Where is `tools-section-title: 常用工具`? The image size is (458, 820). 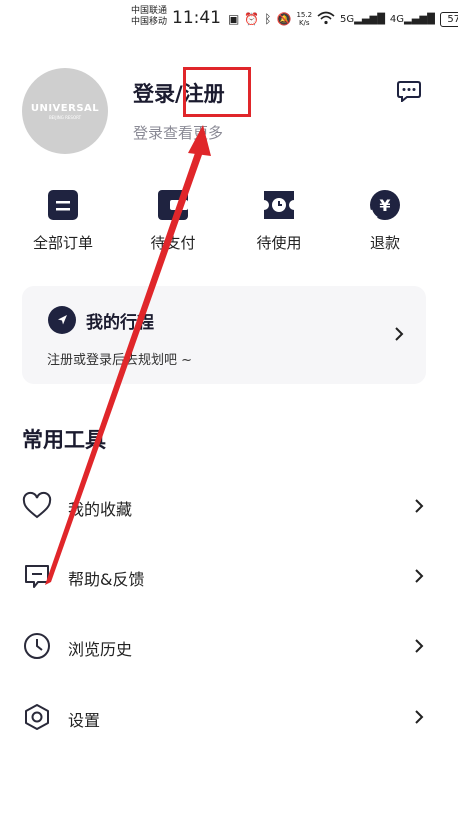 tools-section-title: 常用工具 is located at coordinates (64, 440).